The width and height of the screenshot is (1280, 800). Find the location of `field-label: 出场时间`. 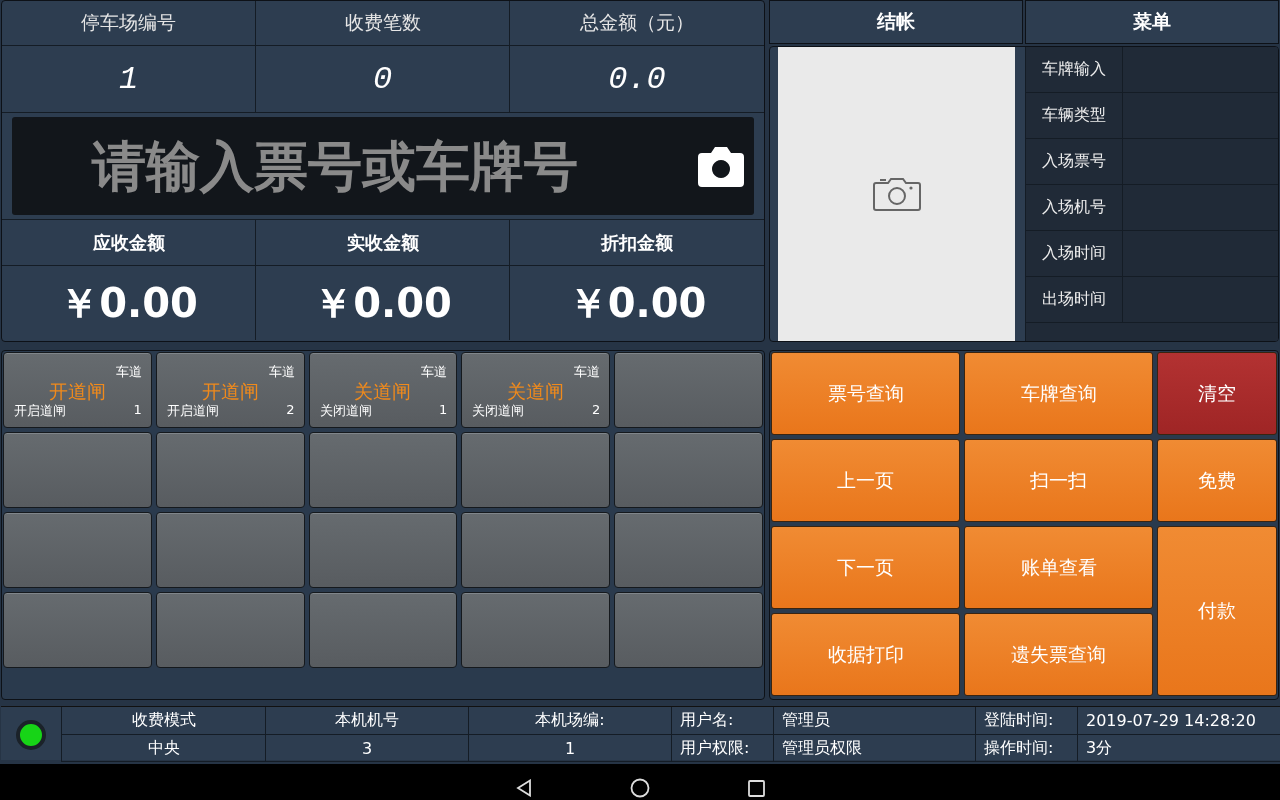

field-label: 出场时间 is located at coordinates (1074, 299).